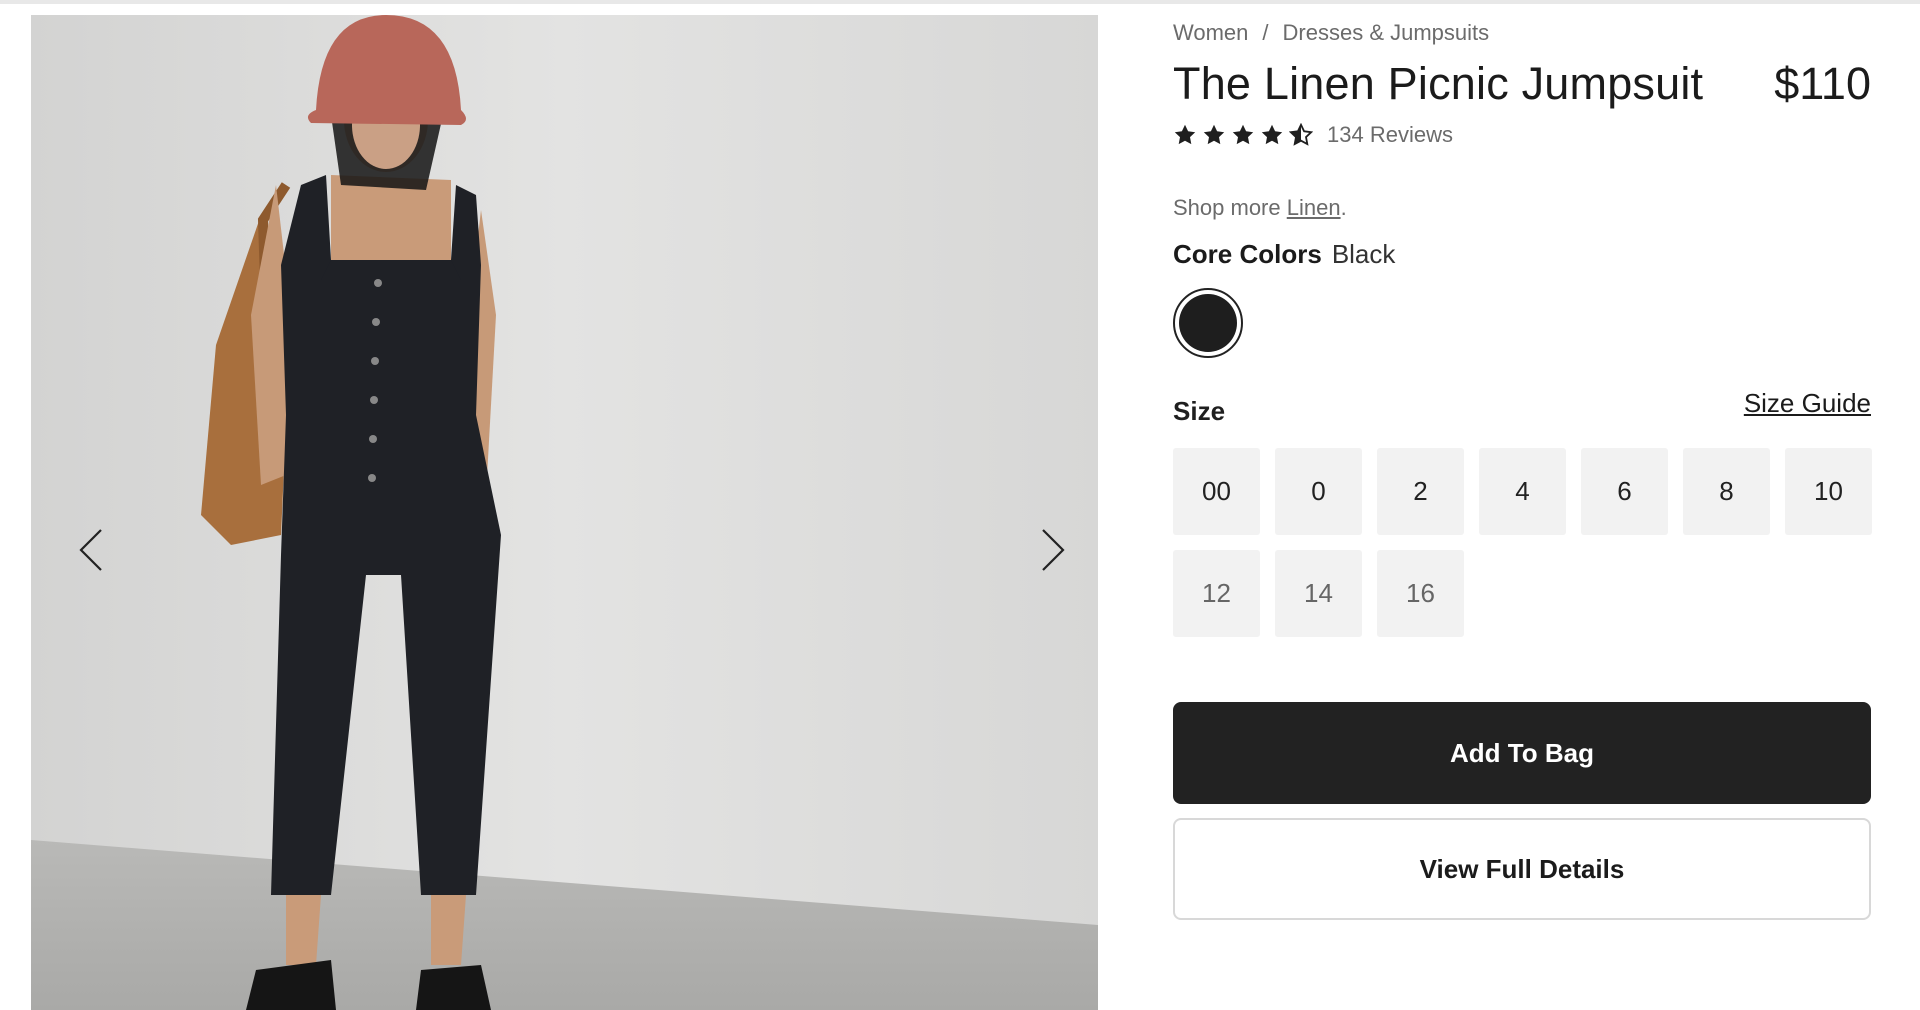 The image size is (1920, 1010). Describe the element at coordinates (1807, 403) in the screenshot. I see `size-guide-link: Size Guide` at that location.